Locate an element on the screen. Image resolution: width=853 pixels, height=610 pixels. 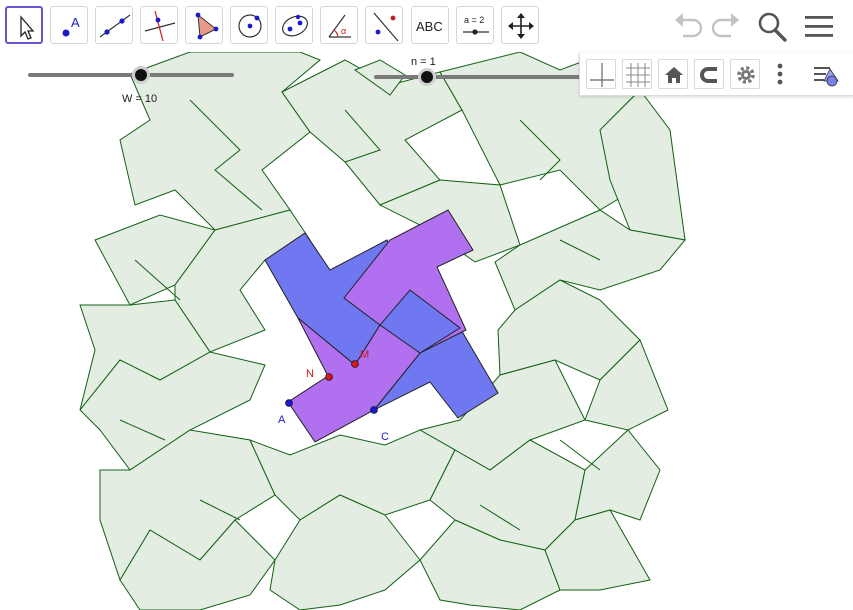
line-tool-button is located at coordinates (114, 25).